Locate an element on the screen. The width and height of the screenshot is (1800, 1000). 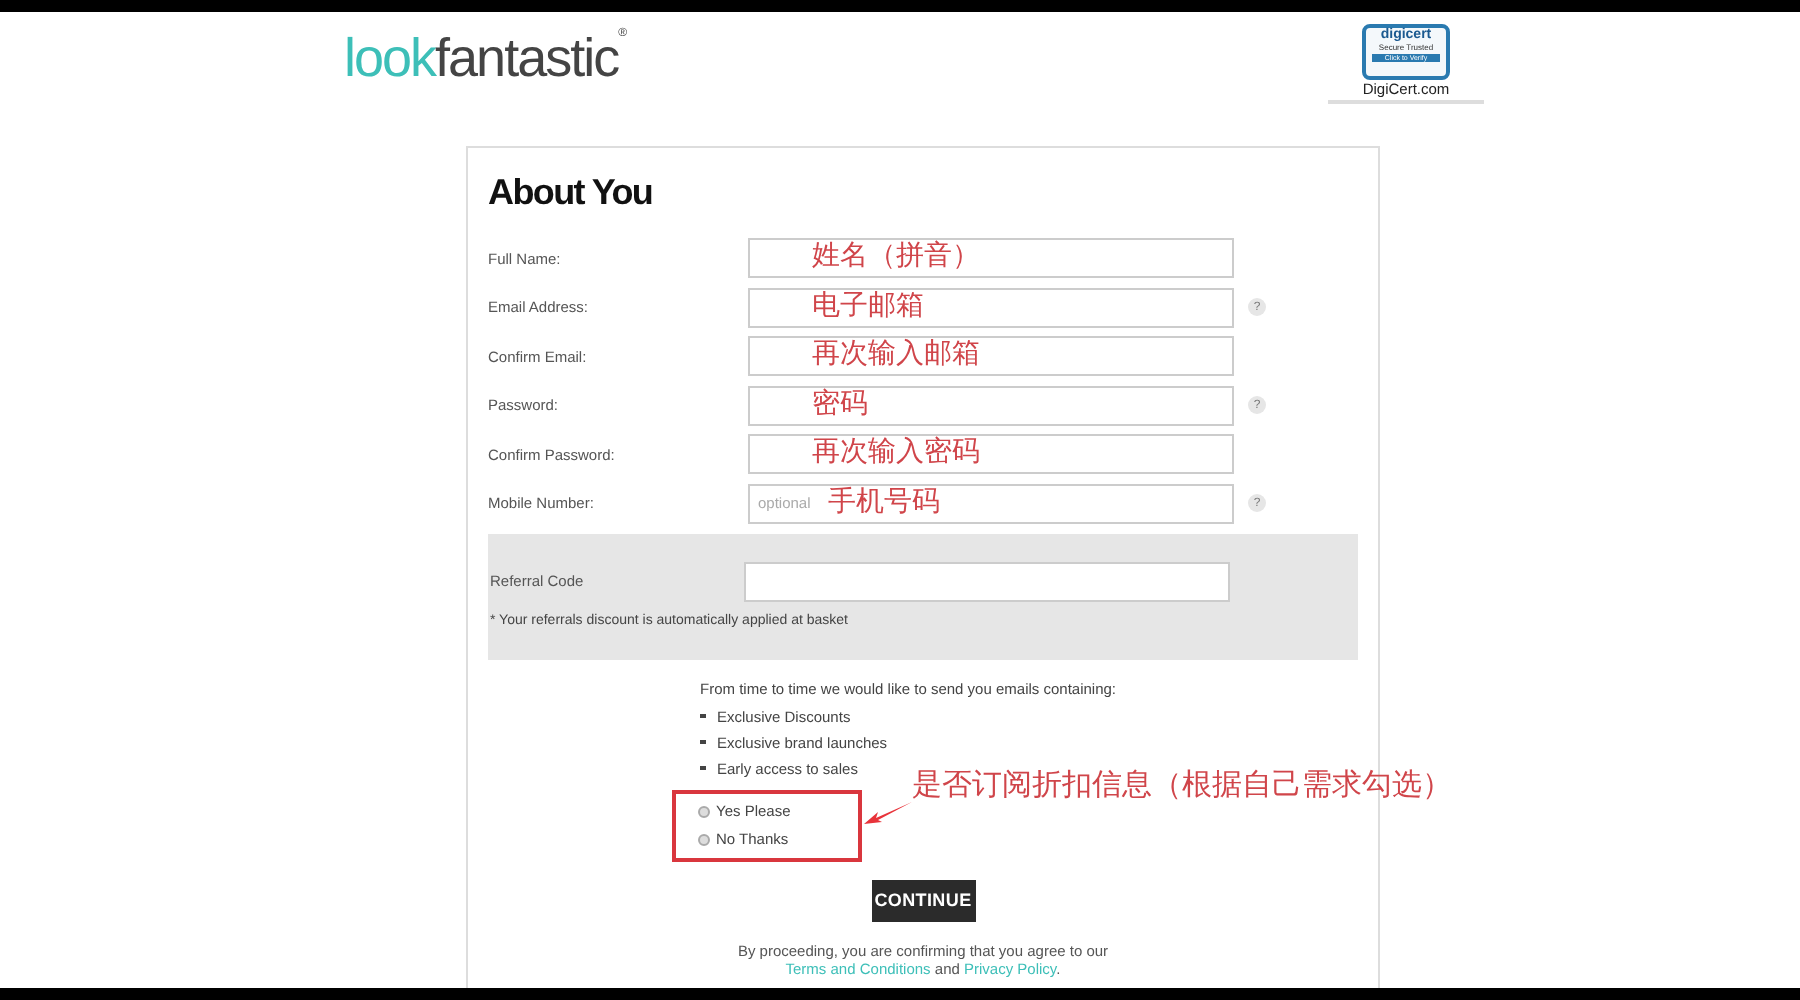
continue-button: CONTINUE is located at coordinates (923, 900).